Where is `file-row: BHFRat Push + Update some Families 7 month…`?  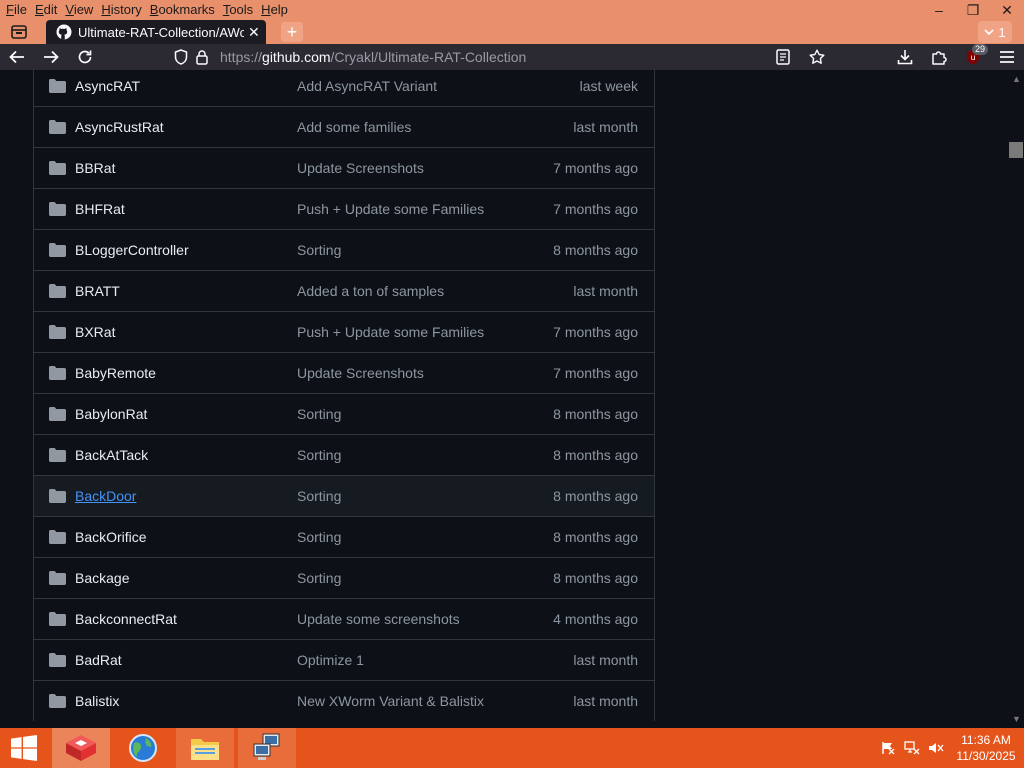
file-row: BHFRat Push + Update some Families 7 month… is located at coordinates (344, 208).